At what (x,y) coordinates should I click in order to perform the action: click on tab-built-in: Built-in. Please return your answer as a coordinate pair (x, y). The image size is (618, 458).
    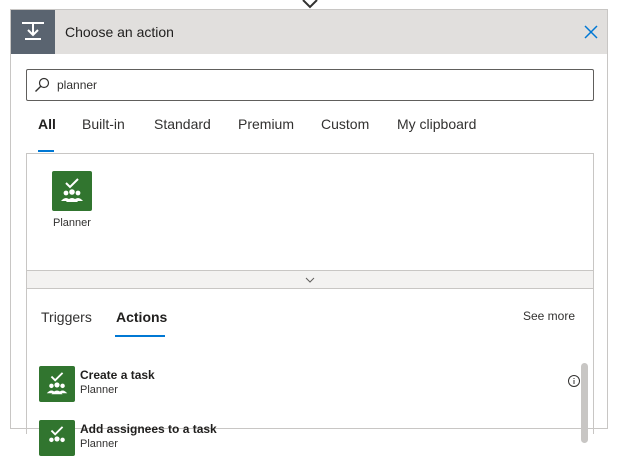
    Looking at the image, I should click on (103, 134).